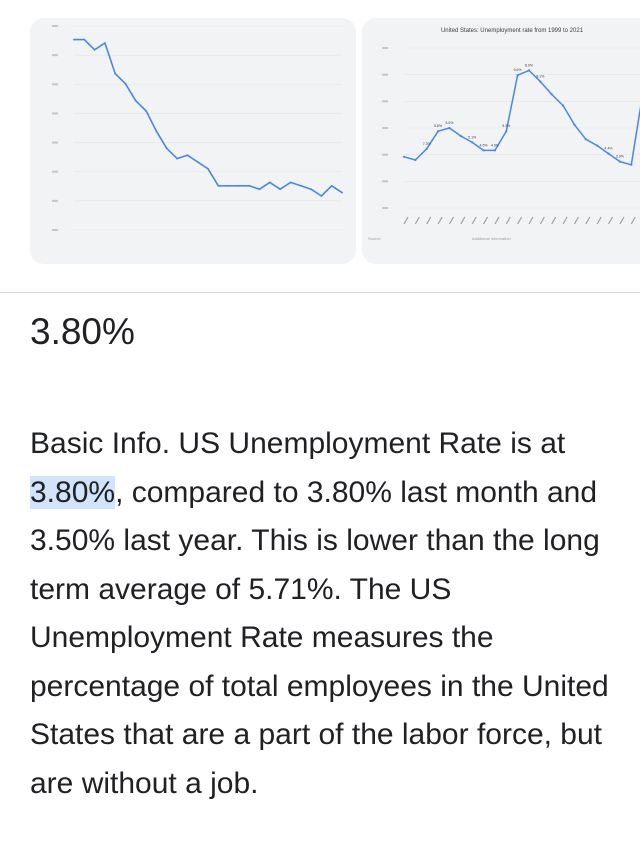  Describe the element at coordinates (518, 70) in the screenshot. I see `data-label: 9.6%` at that location.